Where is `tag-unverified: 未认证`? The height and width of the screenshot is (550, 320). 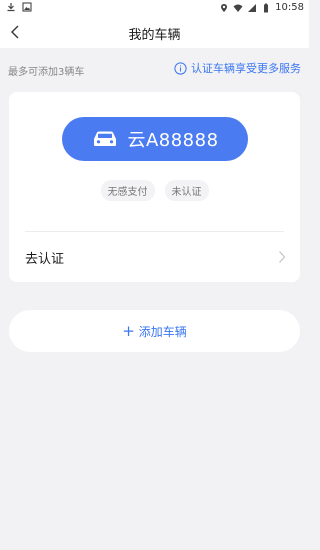 tag-unverified: 未认证 is located at coordinates (186, 190).